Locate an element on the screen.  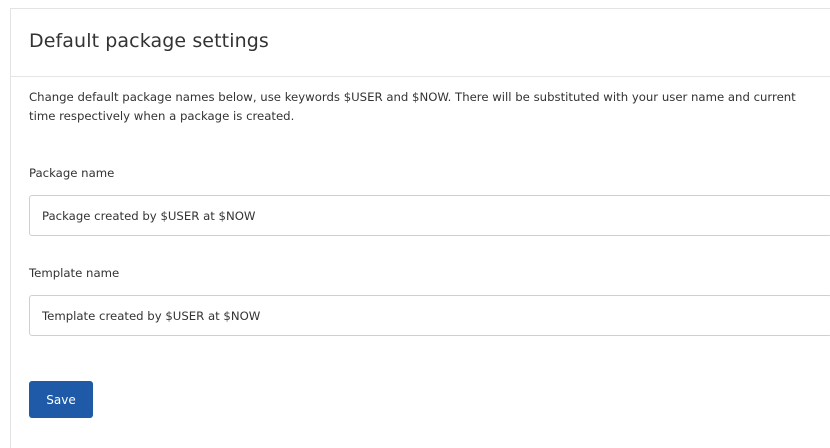
title-divider is located at coordinates (420, 76).